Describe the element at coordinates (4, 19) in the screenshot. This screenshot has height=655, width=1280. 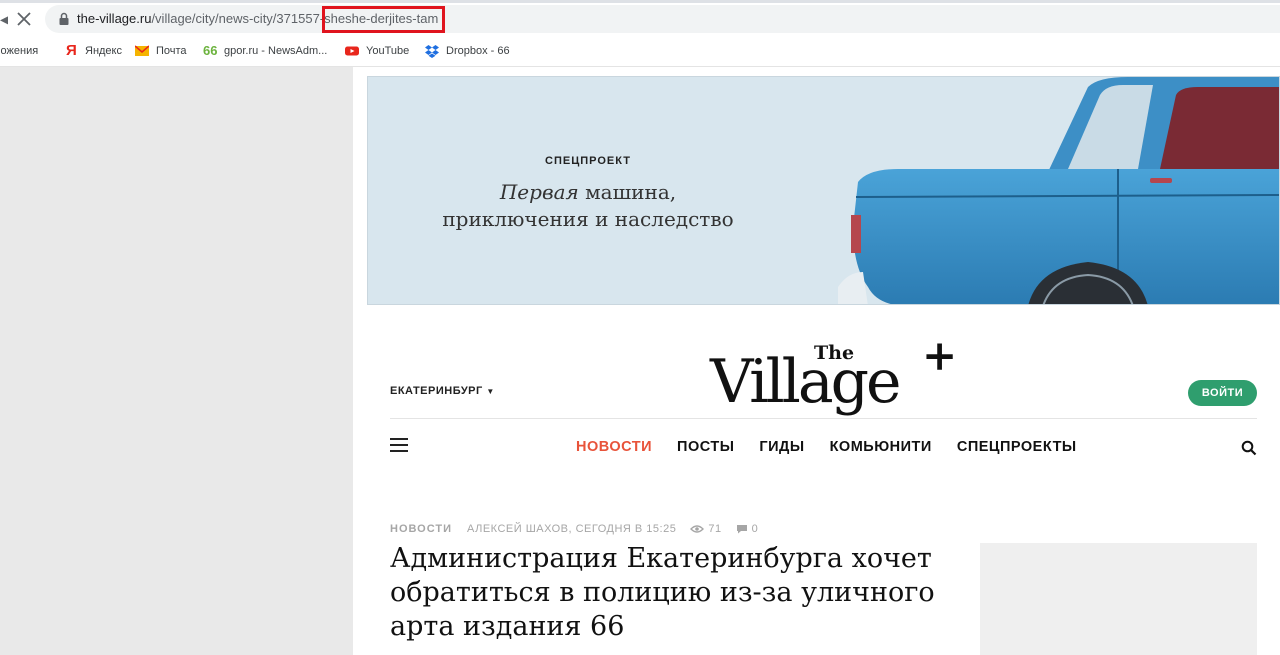
I see `back-icon: ◀` at that location.